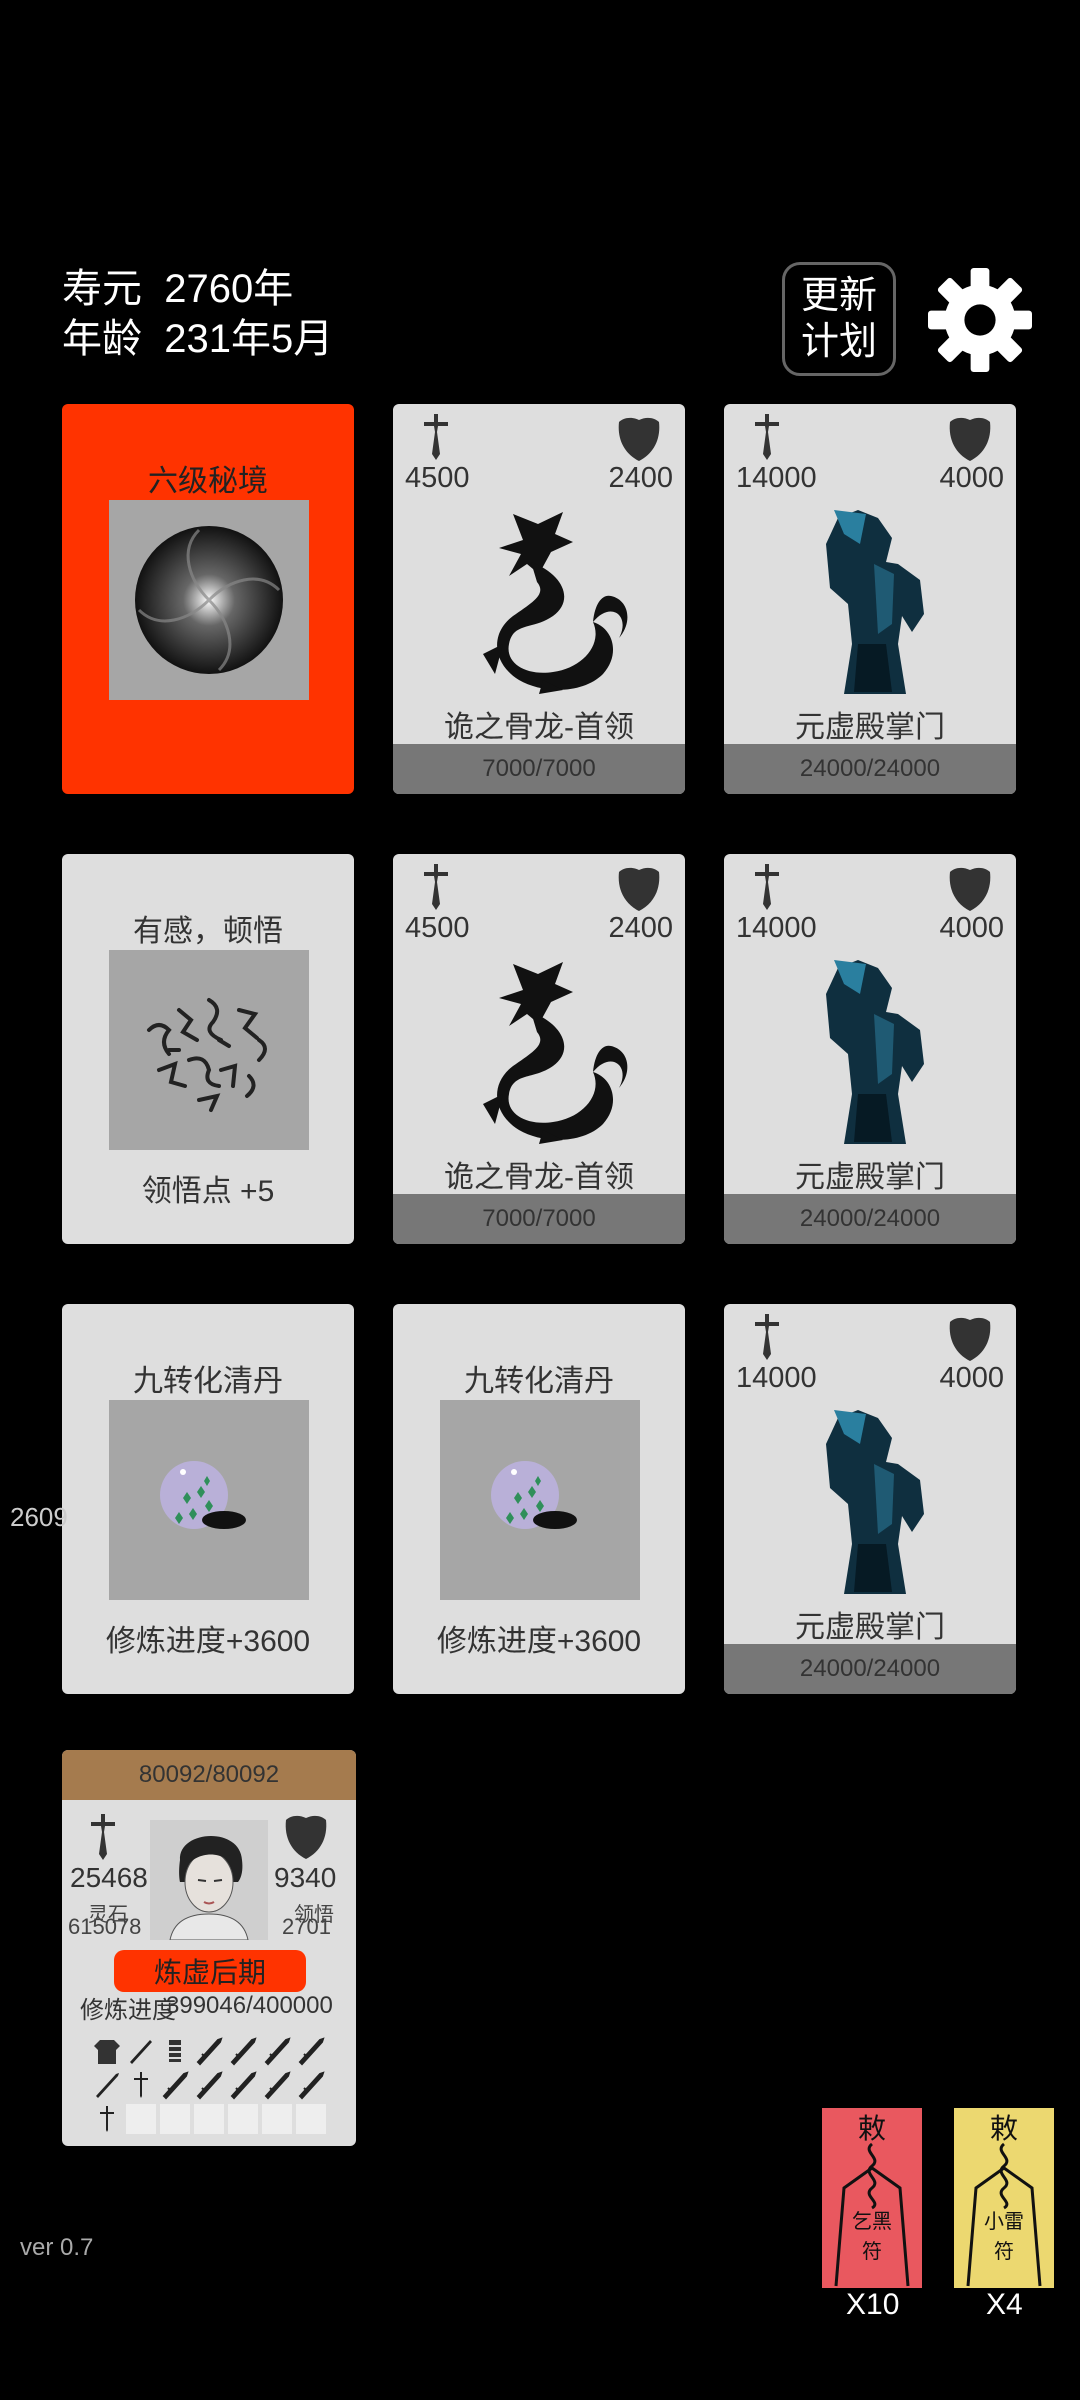 This screenshot has width=1080, height=2400. What do you see at coordinates (141, 2051) in the screenshot?
I see `blade-icon` at bounding box center [141, 2051].